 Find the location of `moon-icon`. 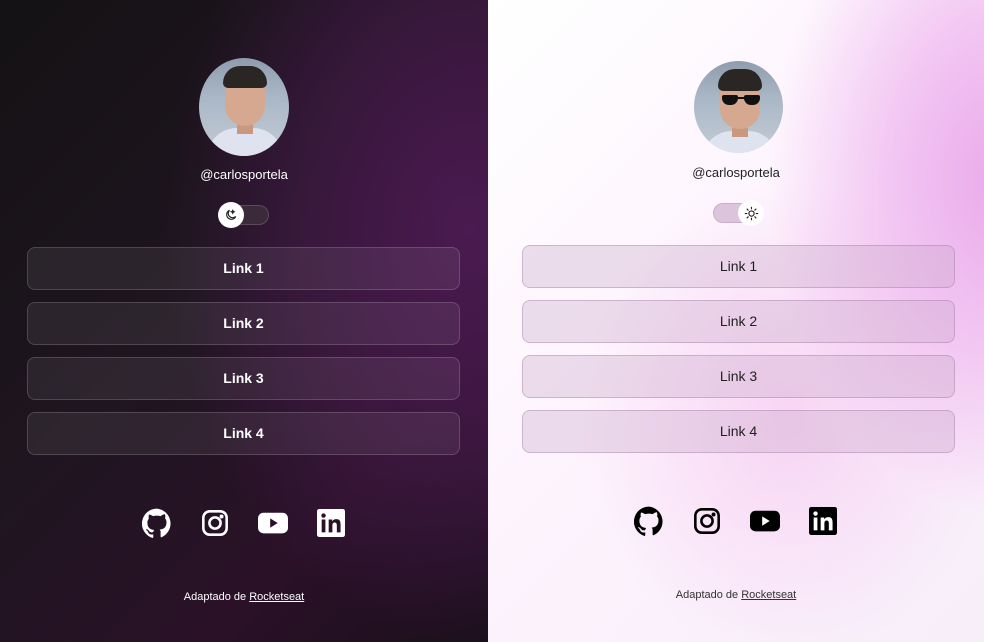

moon-icon is located at coordinates (231, 215).